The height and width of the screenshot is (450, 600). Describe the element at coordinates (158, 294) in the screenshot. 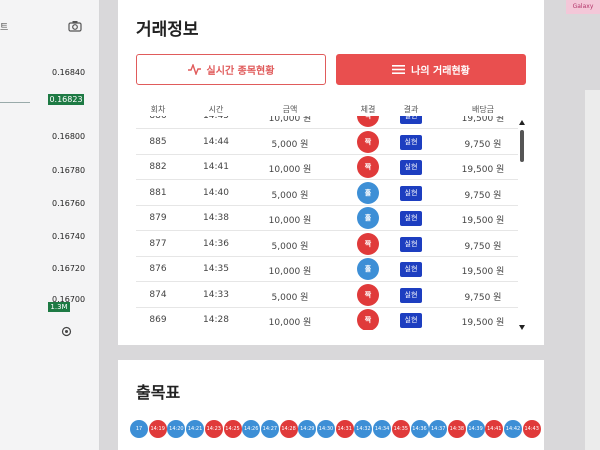

I see `round-cell: 874` at that location.